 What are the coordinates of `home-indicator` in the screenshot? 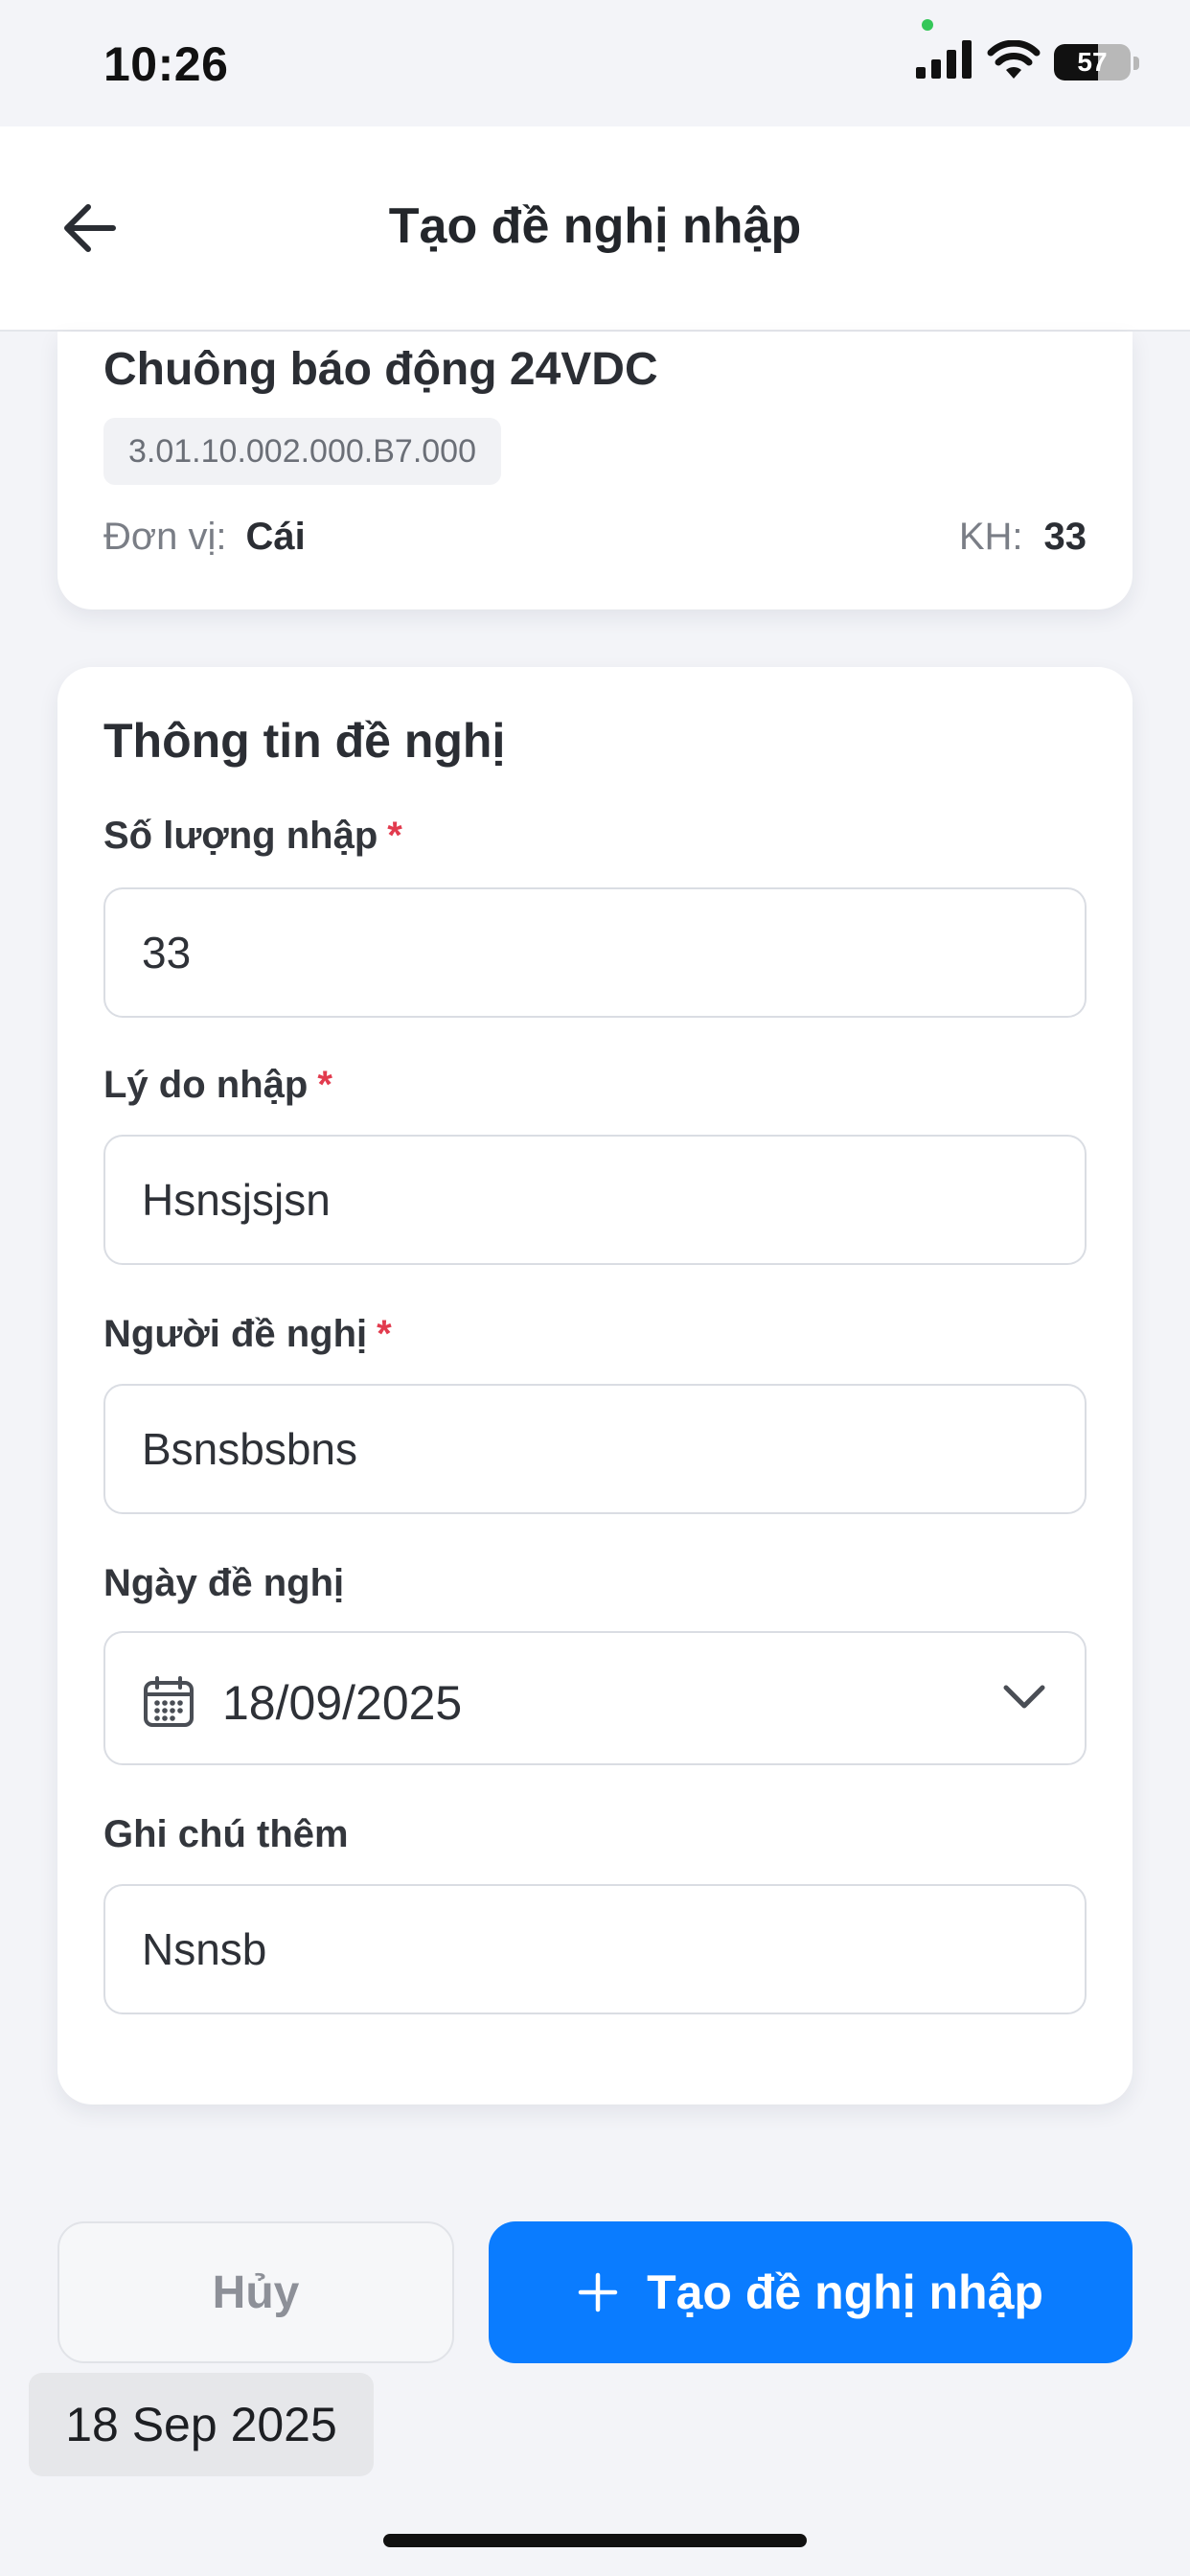 It's located at (595, 2540).